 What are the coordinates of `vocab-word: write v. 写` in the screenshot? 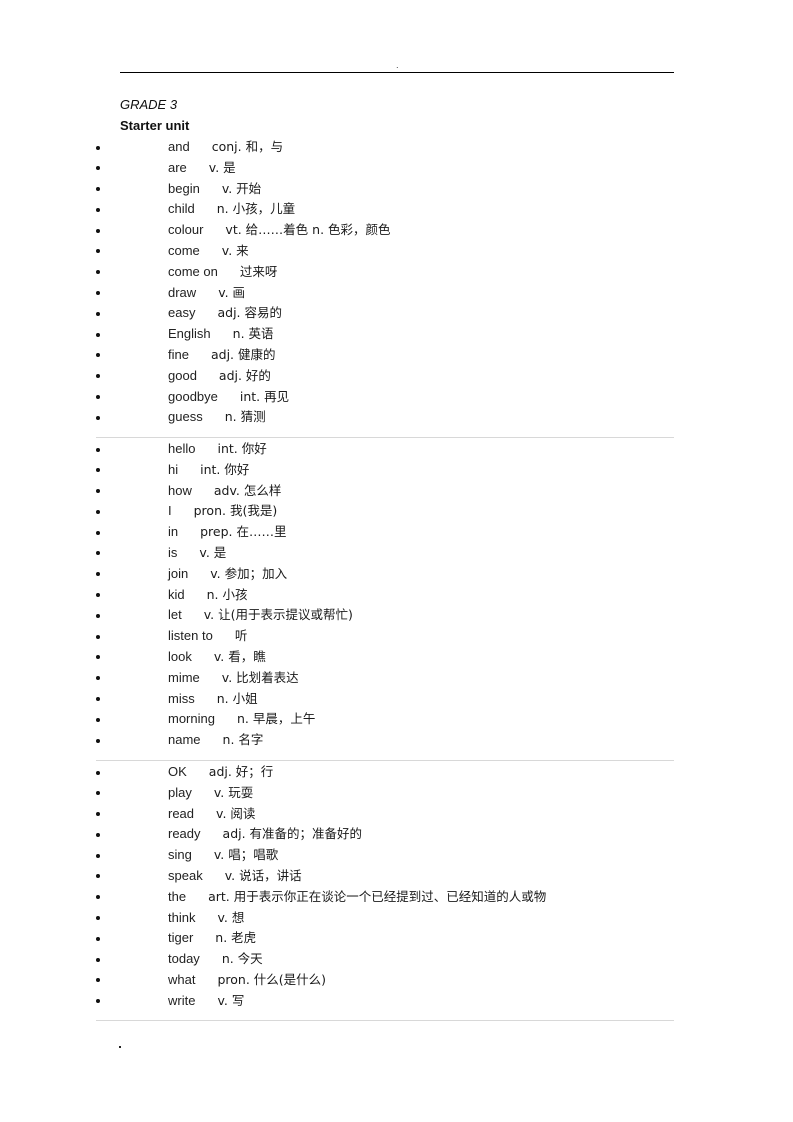 It's located at (206, 1001).